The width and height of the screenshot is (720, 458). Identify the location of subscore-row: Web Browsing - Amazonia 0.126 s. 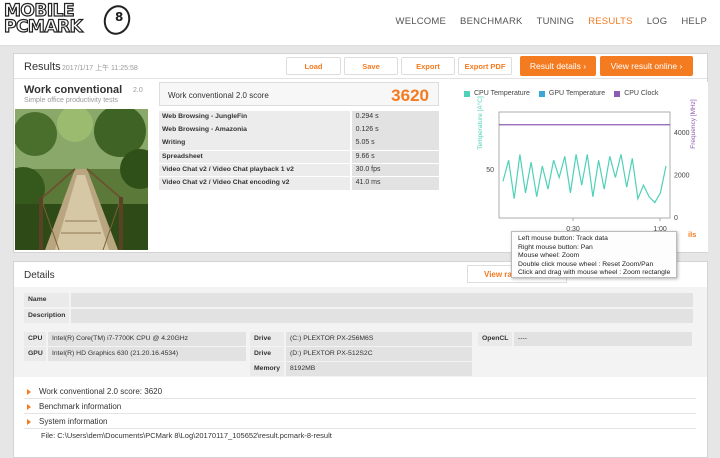
(299, 130).